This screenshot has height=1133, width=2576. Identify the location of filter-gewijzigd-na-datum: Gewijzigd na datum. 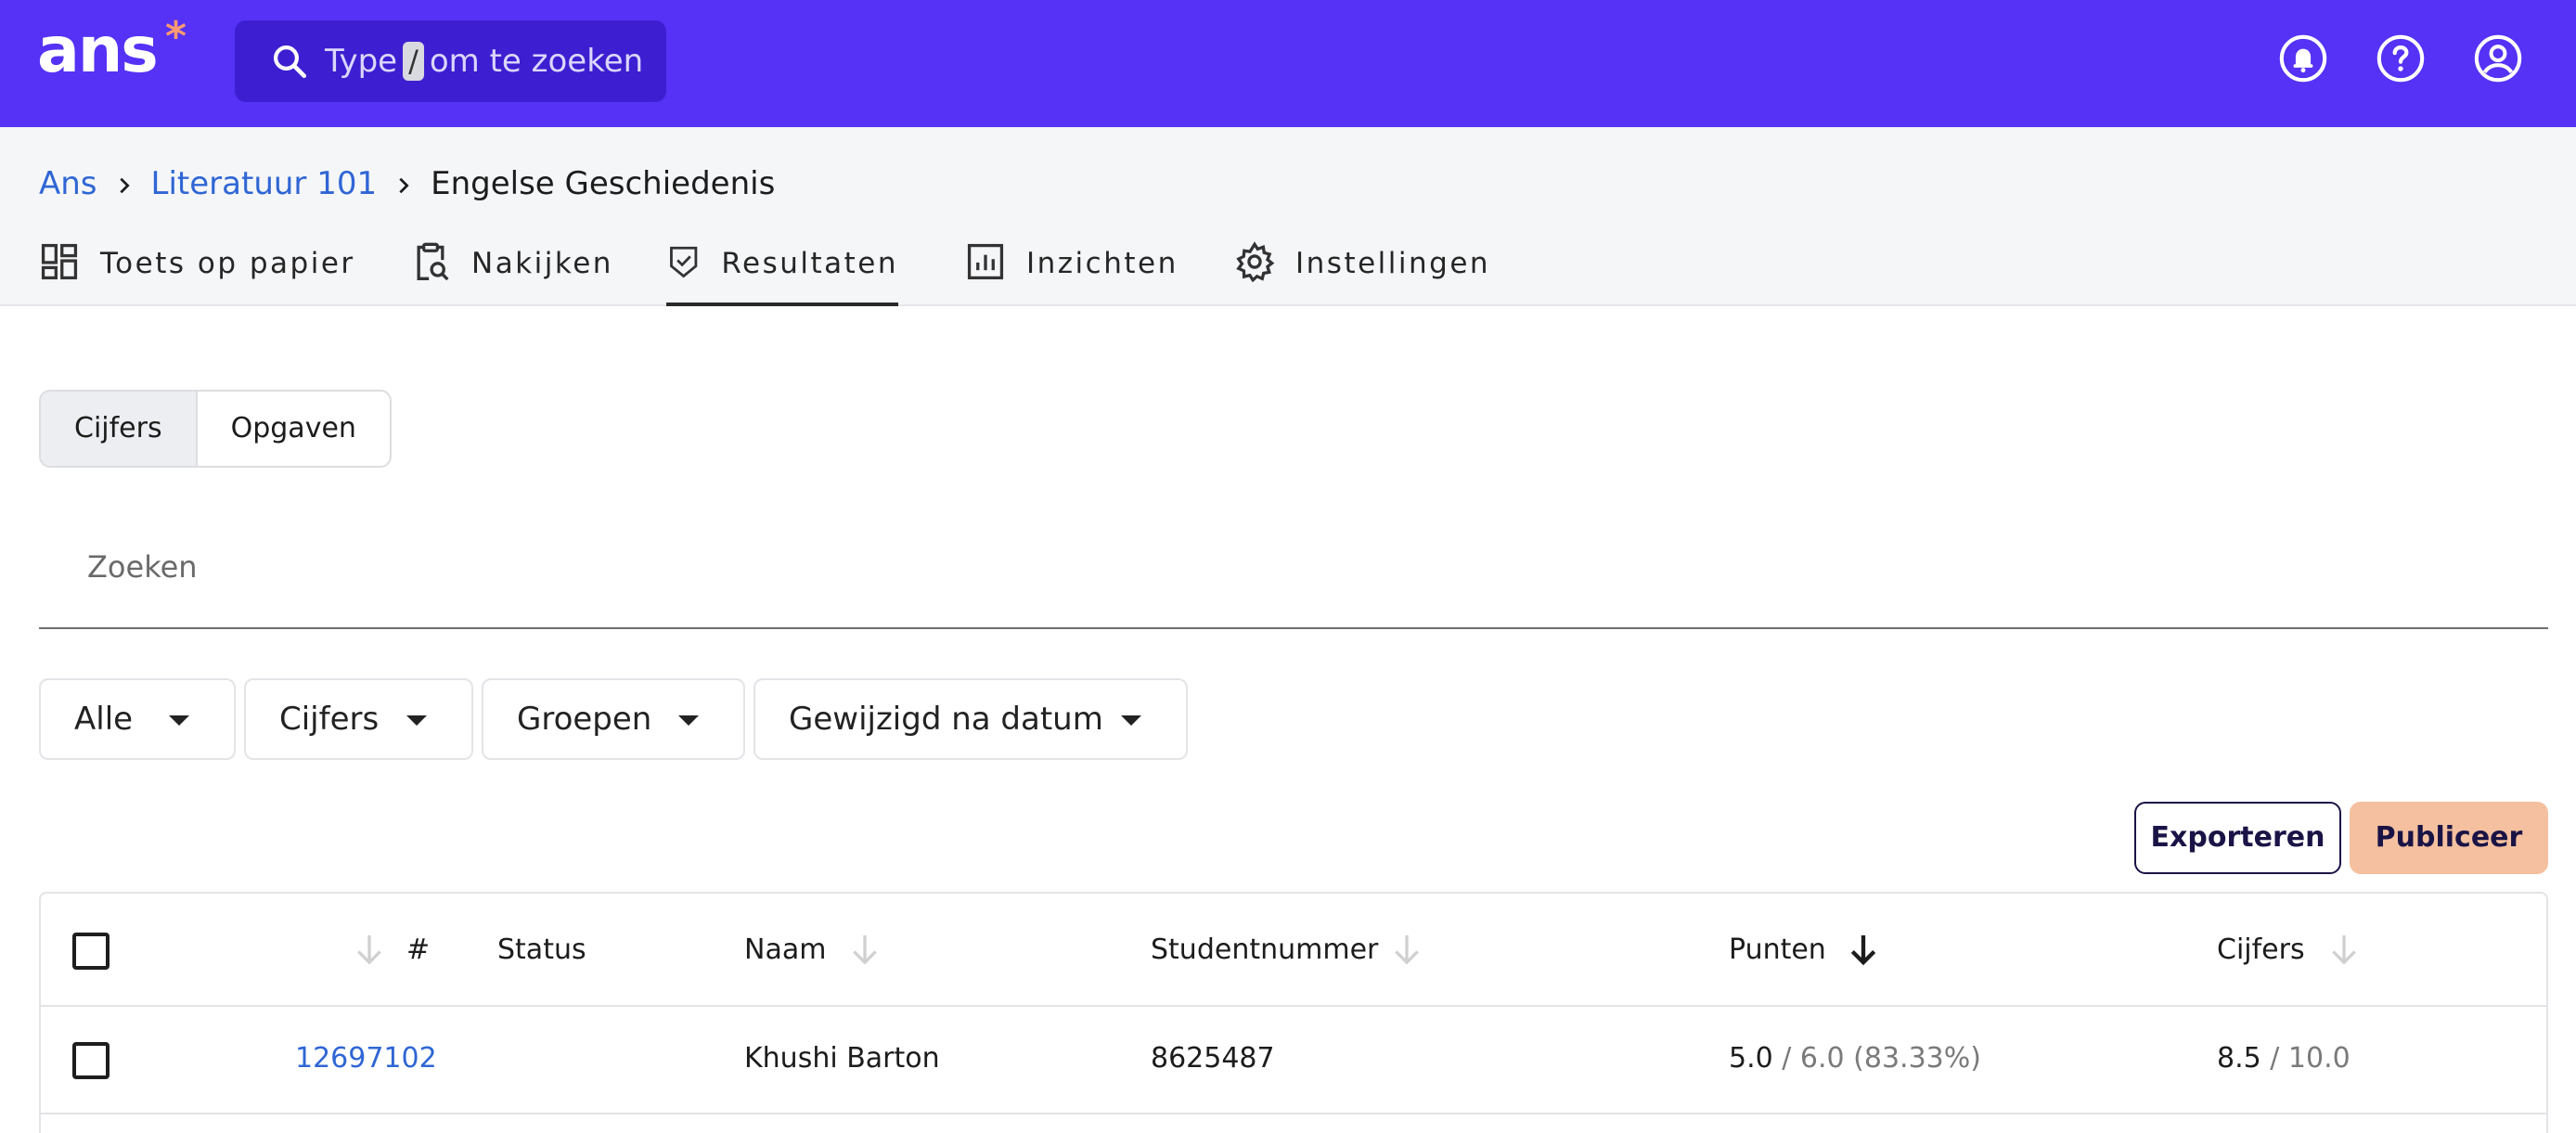
(970, 719).